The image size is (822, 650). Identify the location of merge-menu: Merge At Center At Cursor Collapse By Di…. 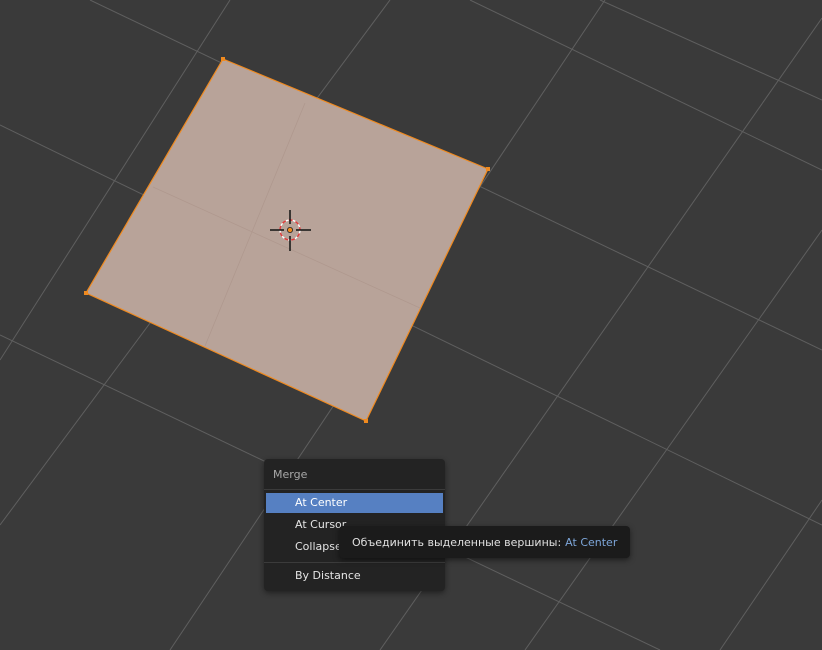
(354, 525).